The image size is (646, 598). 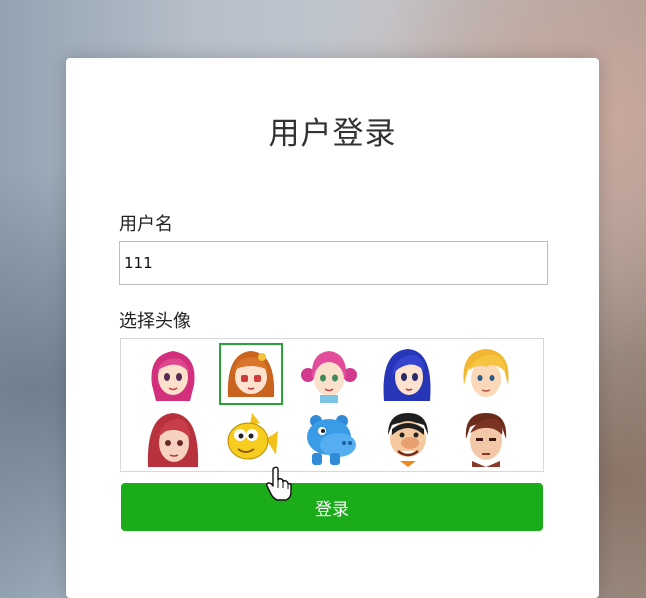 I want to click on page-title: 用户登录, so click(x=332, y=134).